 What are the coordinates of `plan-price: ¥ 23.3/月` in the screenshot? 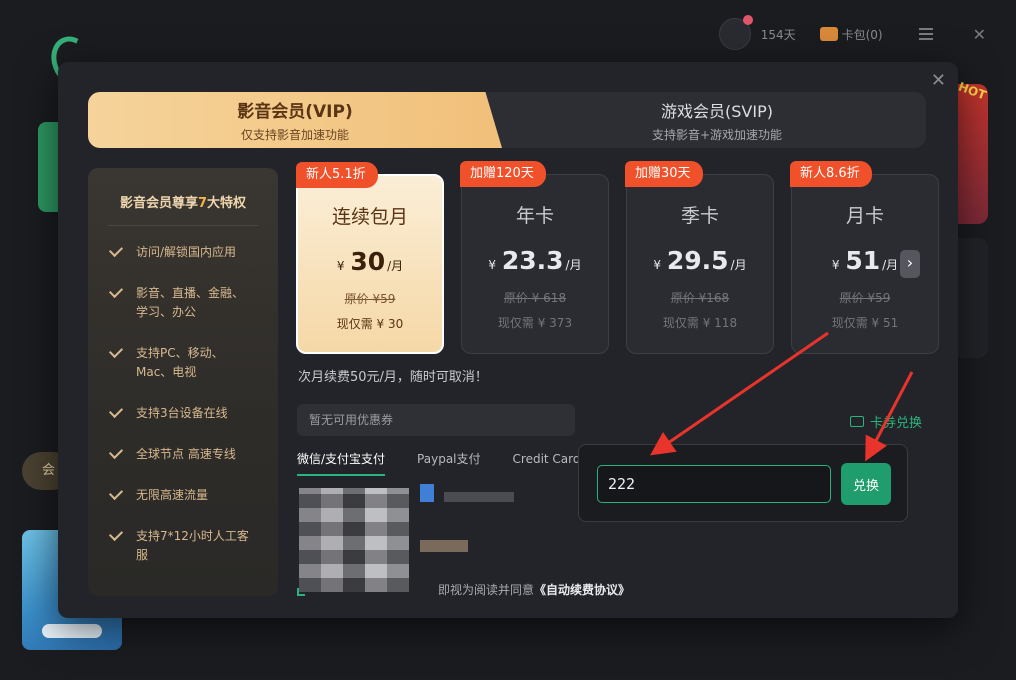 It's located at (535, 260).